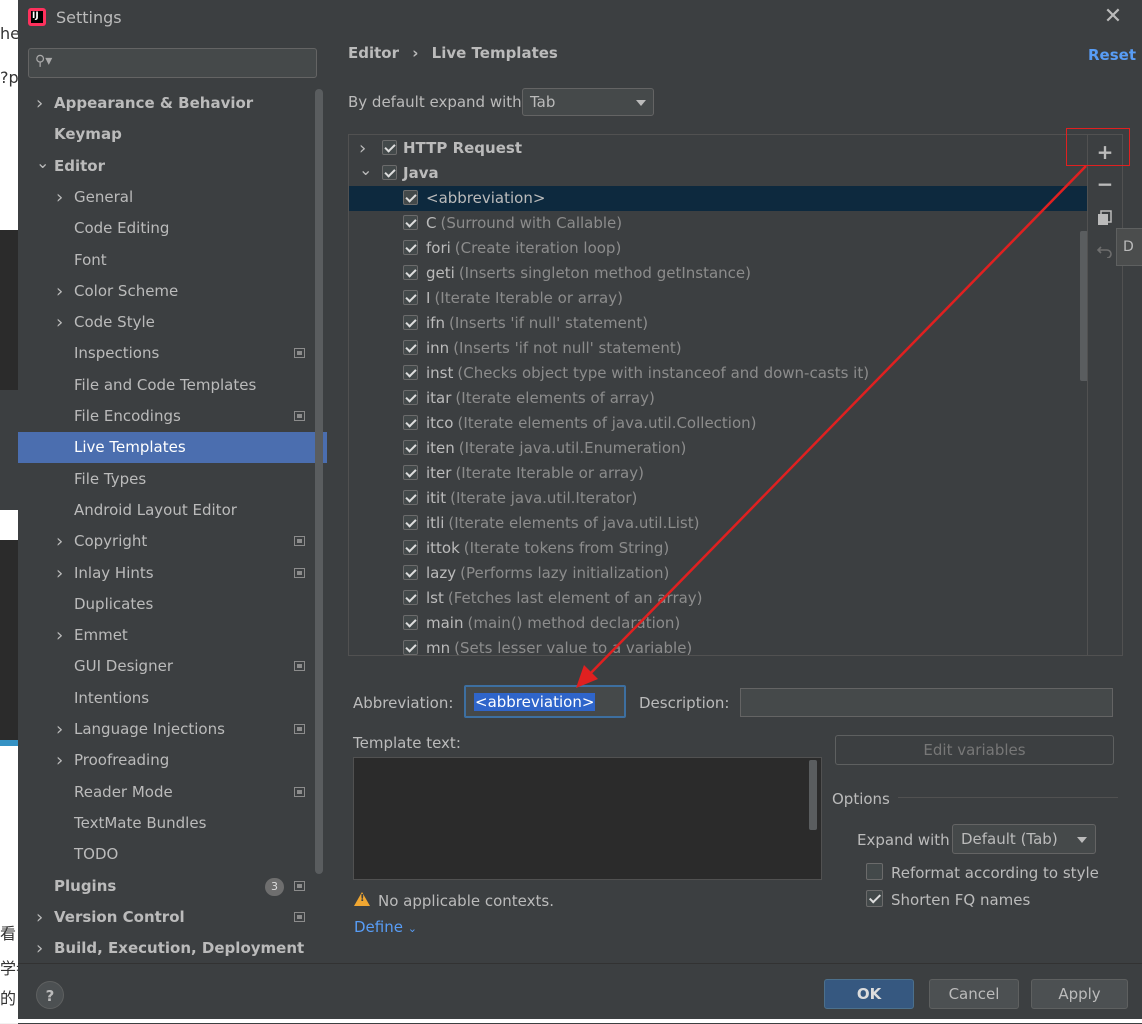 Image resolution: width=1142 pixels, height=1024 pixels. I want to click on template-row: inn (Inserts 'if not null' statement), so click(718, 348).